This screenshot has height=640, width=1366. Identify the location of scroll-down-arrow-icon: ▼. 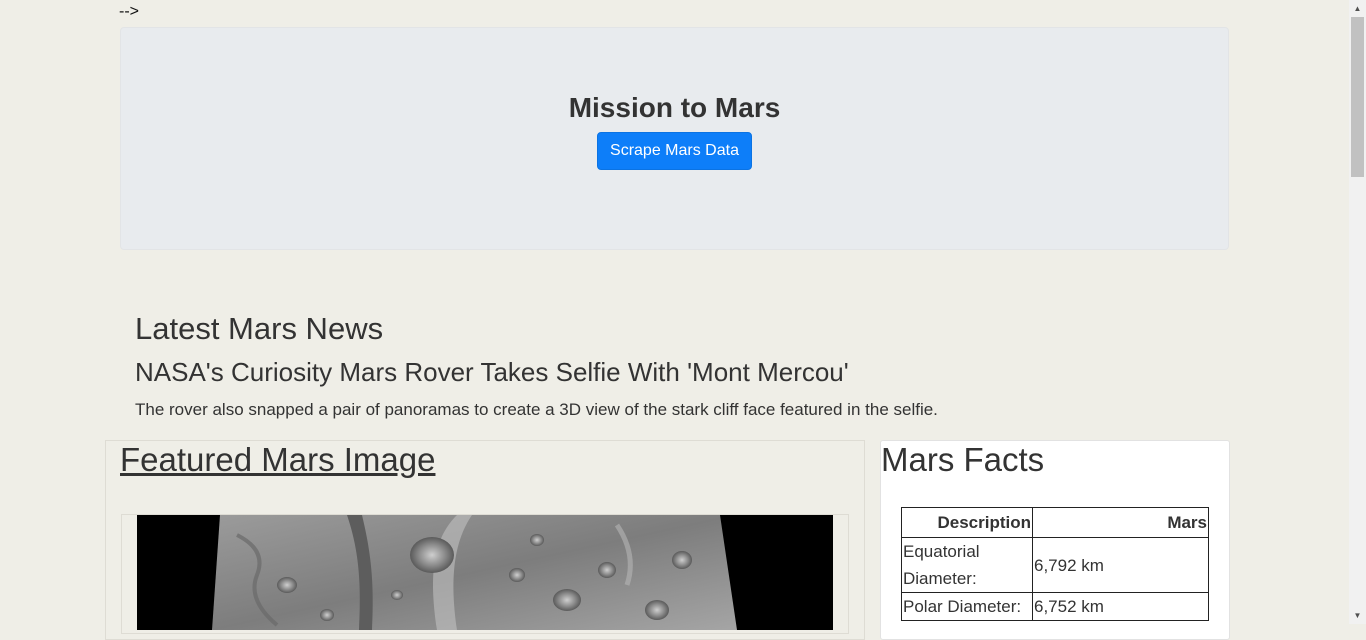
(1357, 615).